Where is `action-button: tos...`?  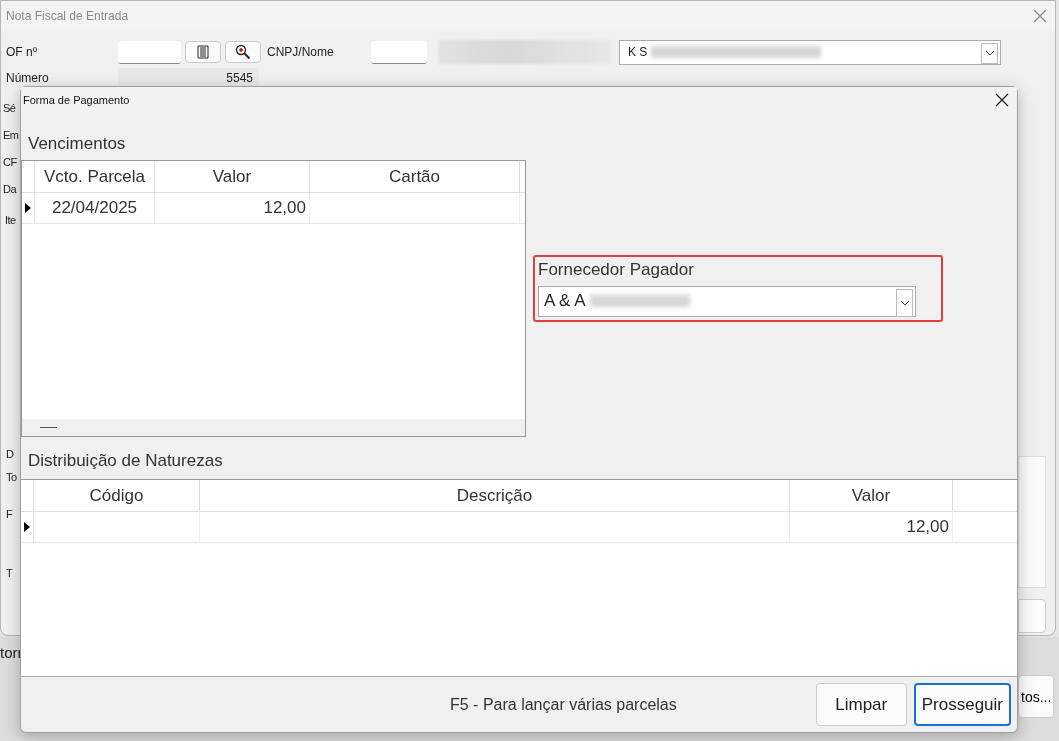
action-button: tos... is located at coordinates (1036, 696).